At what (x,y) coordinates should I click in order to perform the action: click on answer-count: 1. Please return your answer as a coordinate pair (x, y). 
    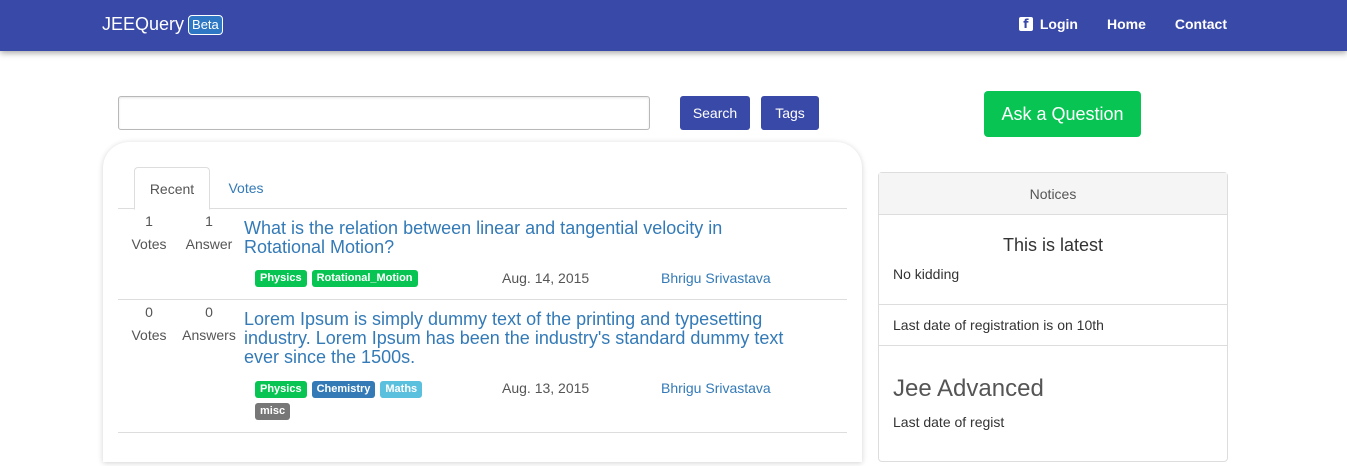
    Looking at the image, I should click on (209, 221).